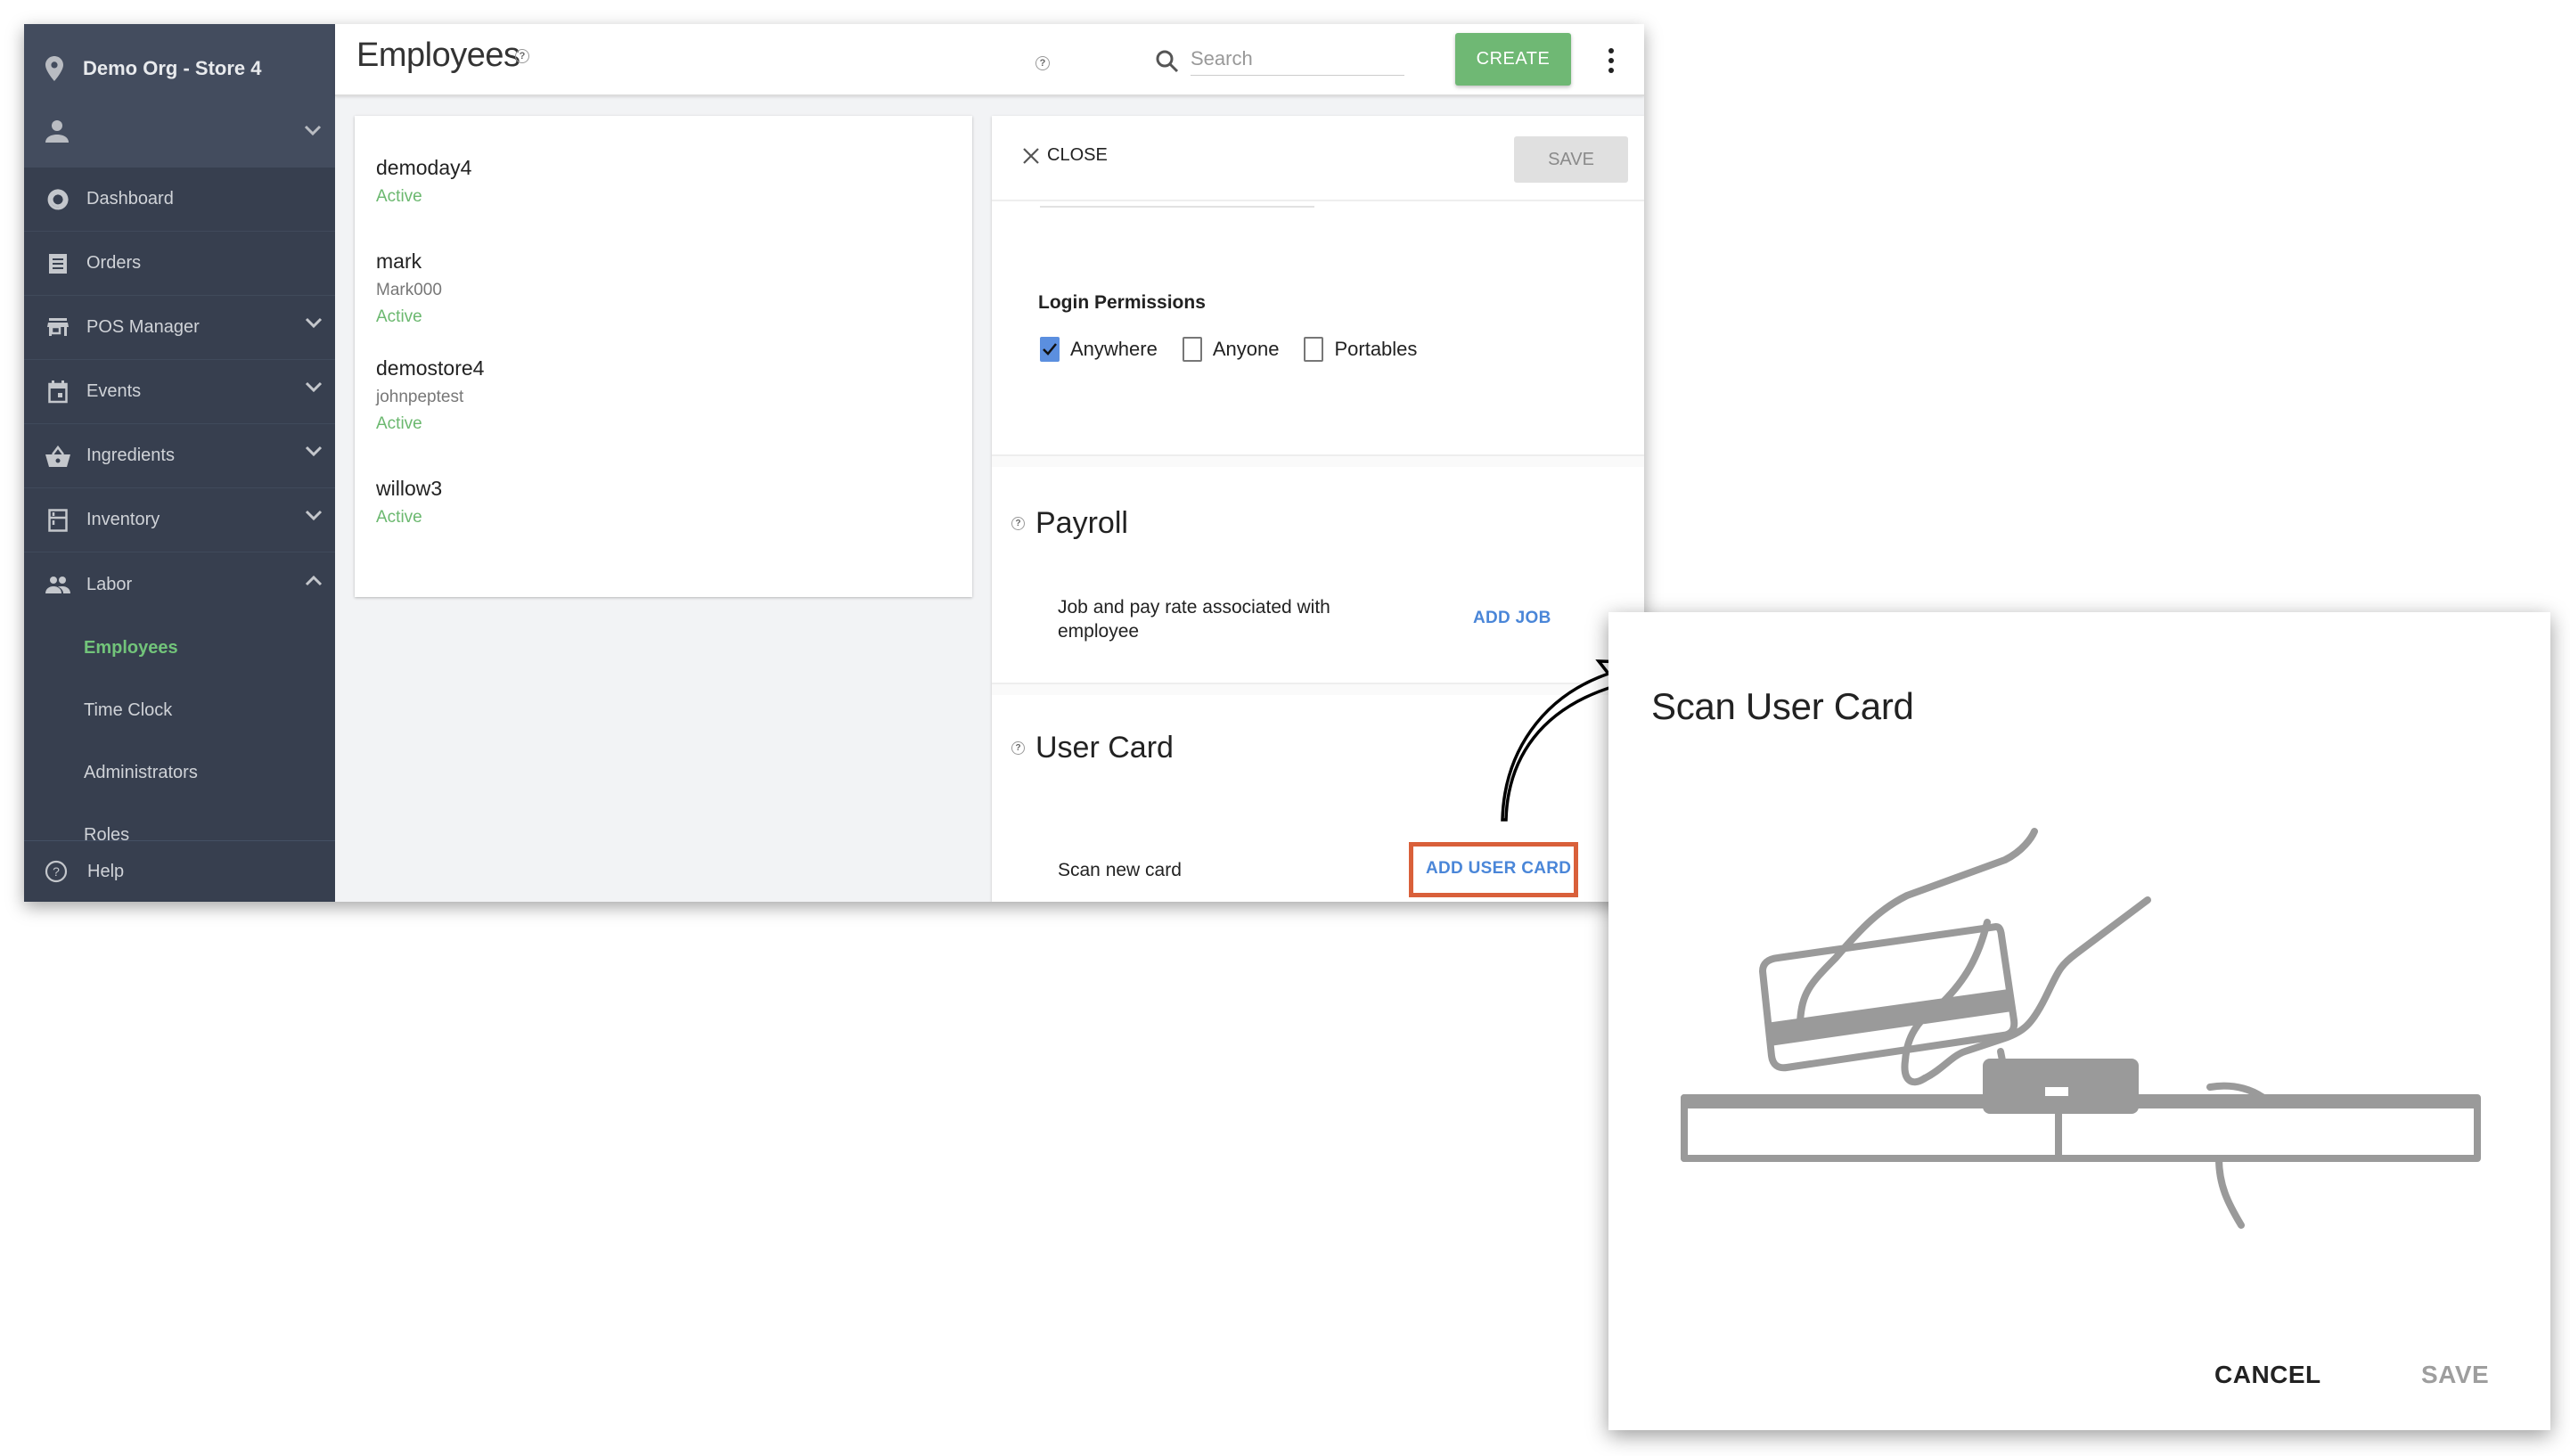 This screenshot has height=1456, width=2570. I want to click on create-button: CREATE, so click(1513, 60).